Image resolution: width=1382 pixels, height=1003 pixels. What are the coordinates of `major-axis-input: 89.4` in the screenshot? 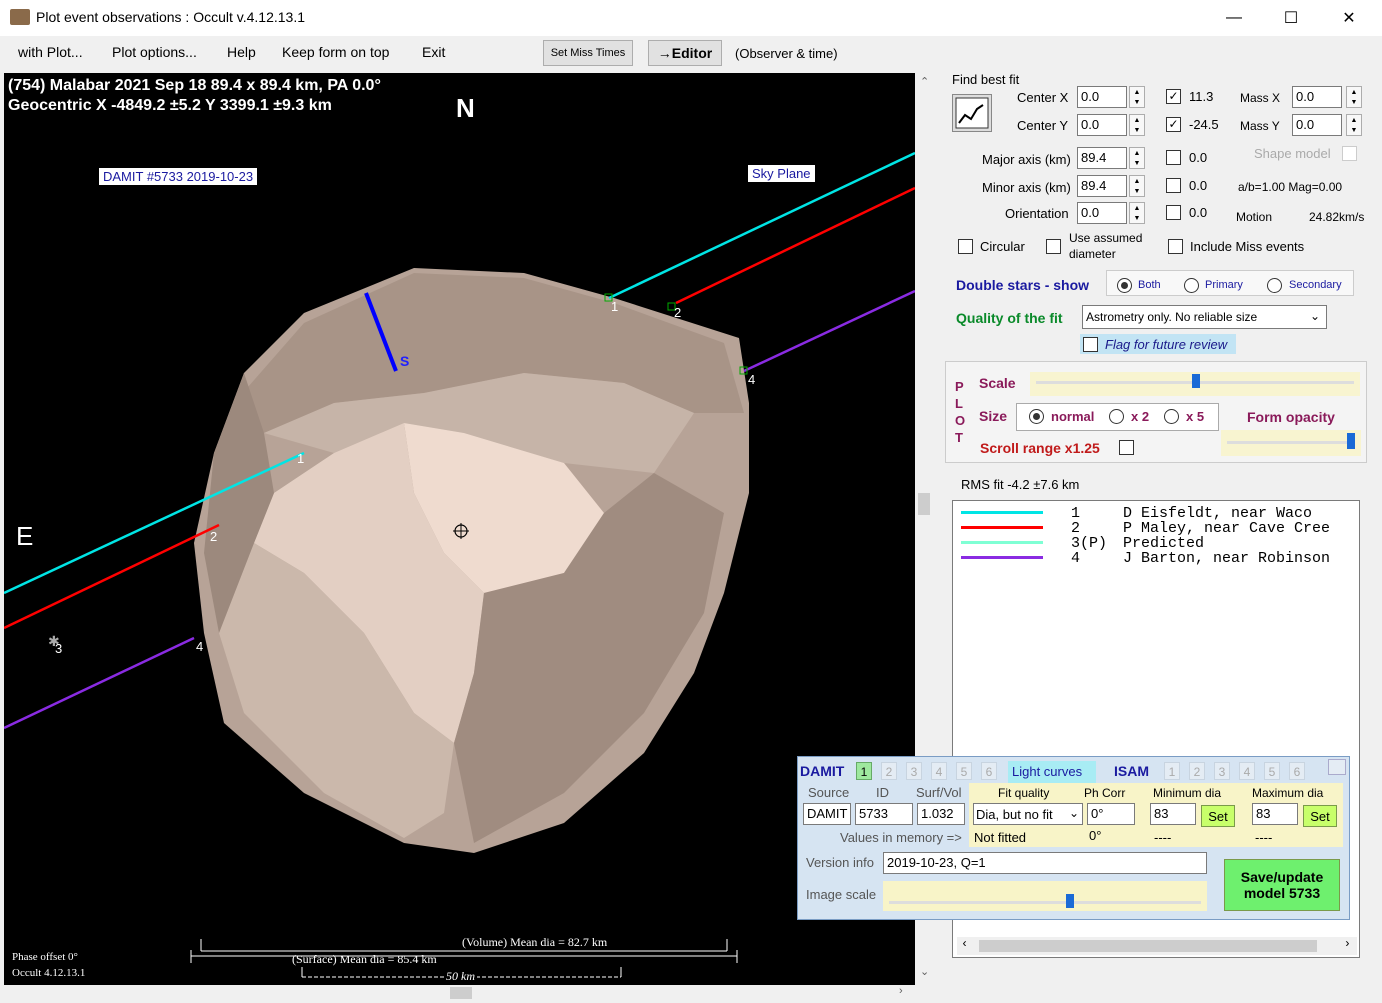 It's located at (1102, 158).